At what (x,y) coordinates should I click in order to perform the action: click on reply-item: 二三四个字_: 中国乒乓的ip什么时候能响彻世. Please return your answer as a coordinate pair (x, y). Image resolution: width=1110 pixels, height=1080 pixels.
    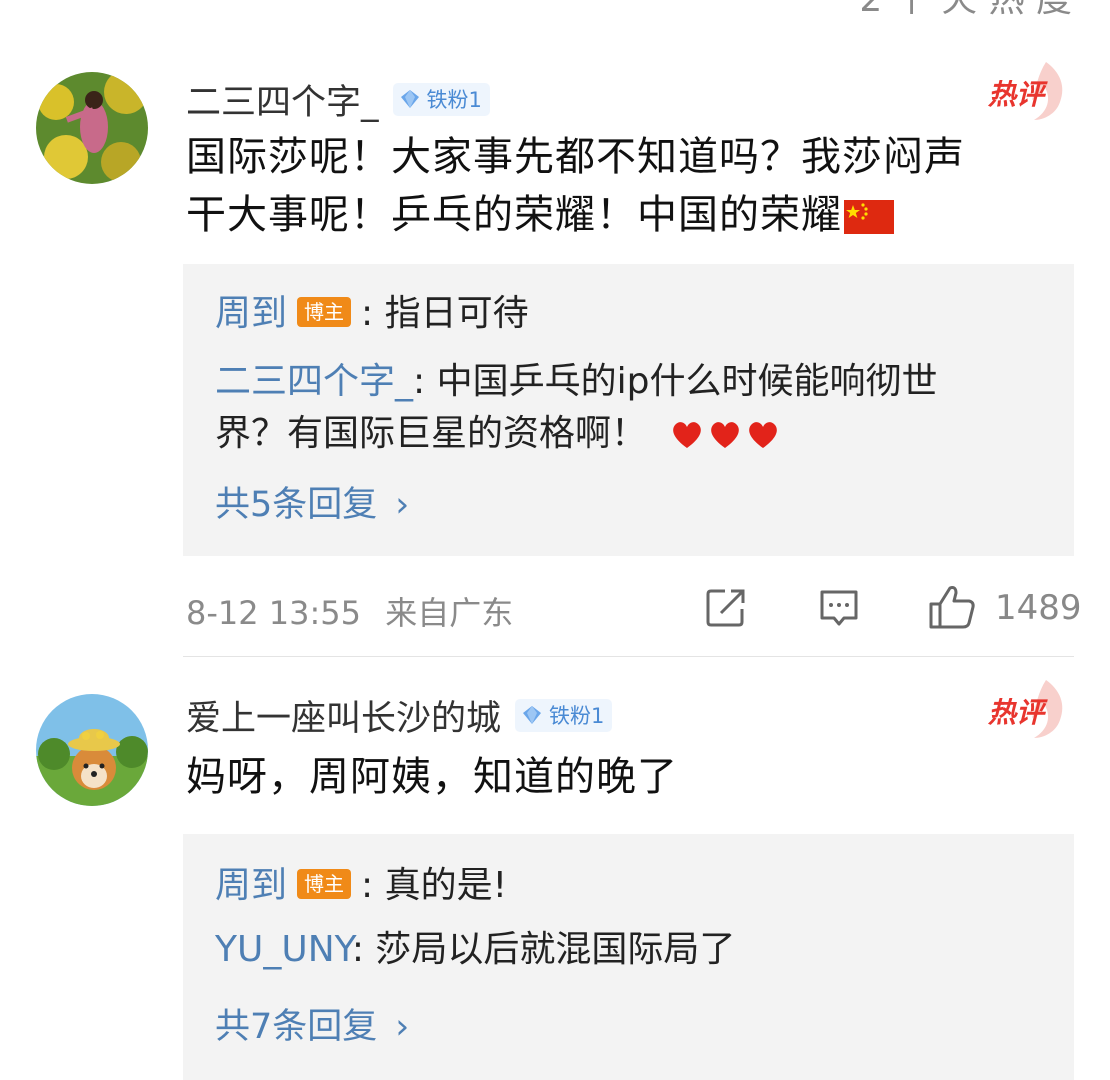
    Looking at the image, I should click on (576, 382).